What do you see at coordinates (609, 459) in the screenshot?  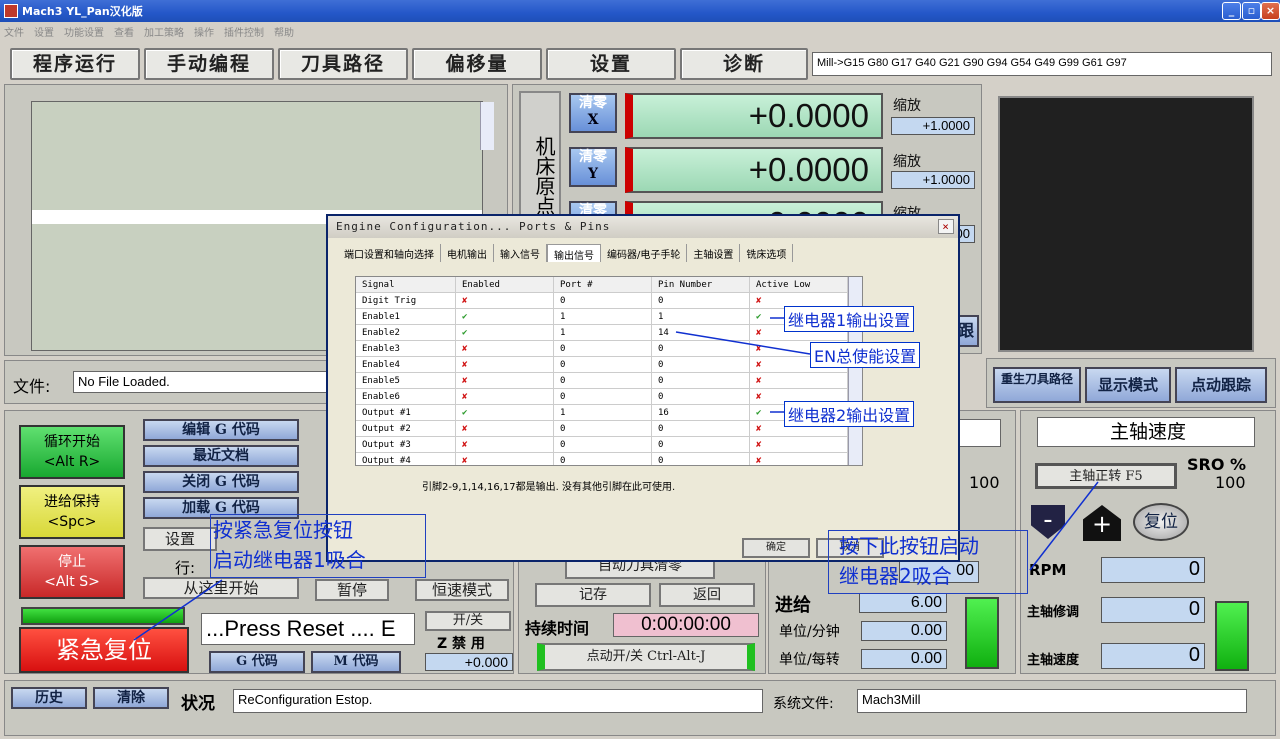 I see `grid-row: Output #4 ✘ 0 0 ✘` at bounding box center [609, 459].